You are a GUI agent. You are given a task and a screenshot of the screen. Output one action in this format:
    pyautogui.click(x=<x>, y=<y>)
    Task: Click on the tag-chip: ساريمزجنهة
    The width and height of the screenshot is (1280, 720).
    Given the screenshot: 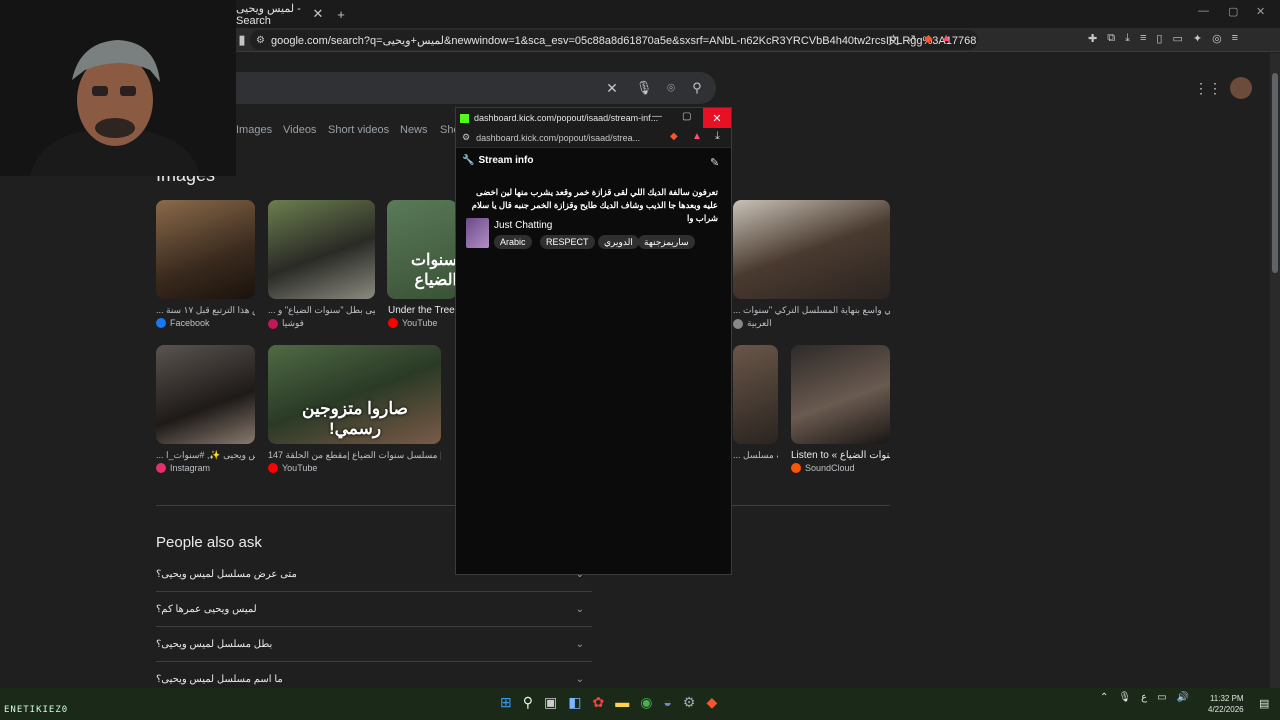 What is the action you would take?
    pyautogui.click(x=666, y=242)
    